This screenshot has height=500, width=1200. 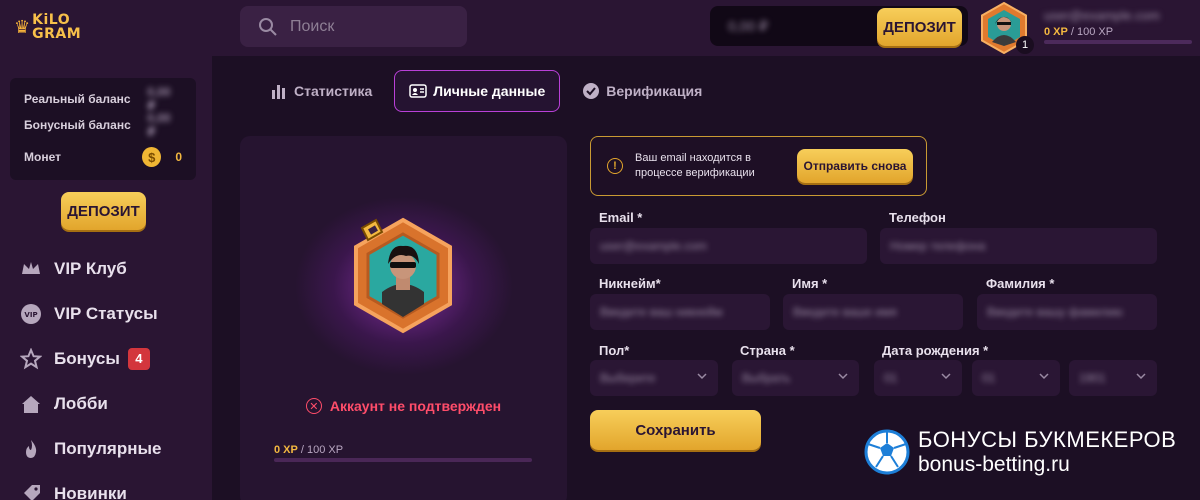 I want to click on bonus-balance-label: Бонусный баланс, so click(x=77, y=125).